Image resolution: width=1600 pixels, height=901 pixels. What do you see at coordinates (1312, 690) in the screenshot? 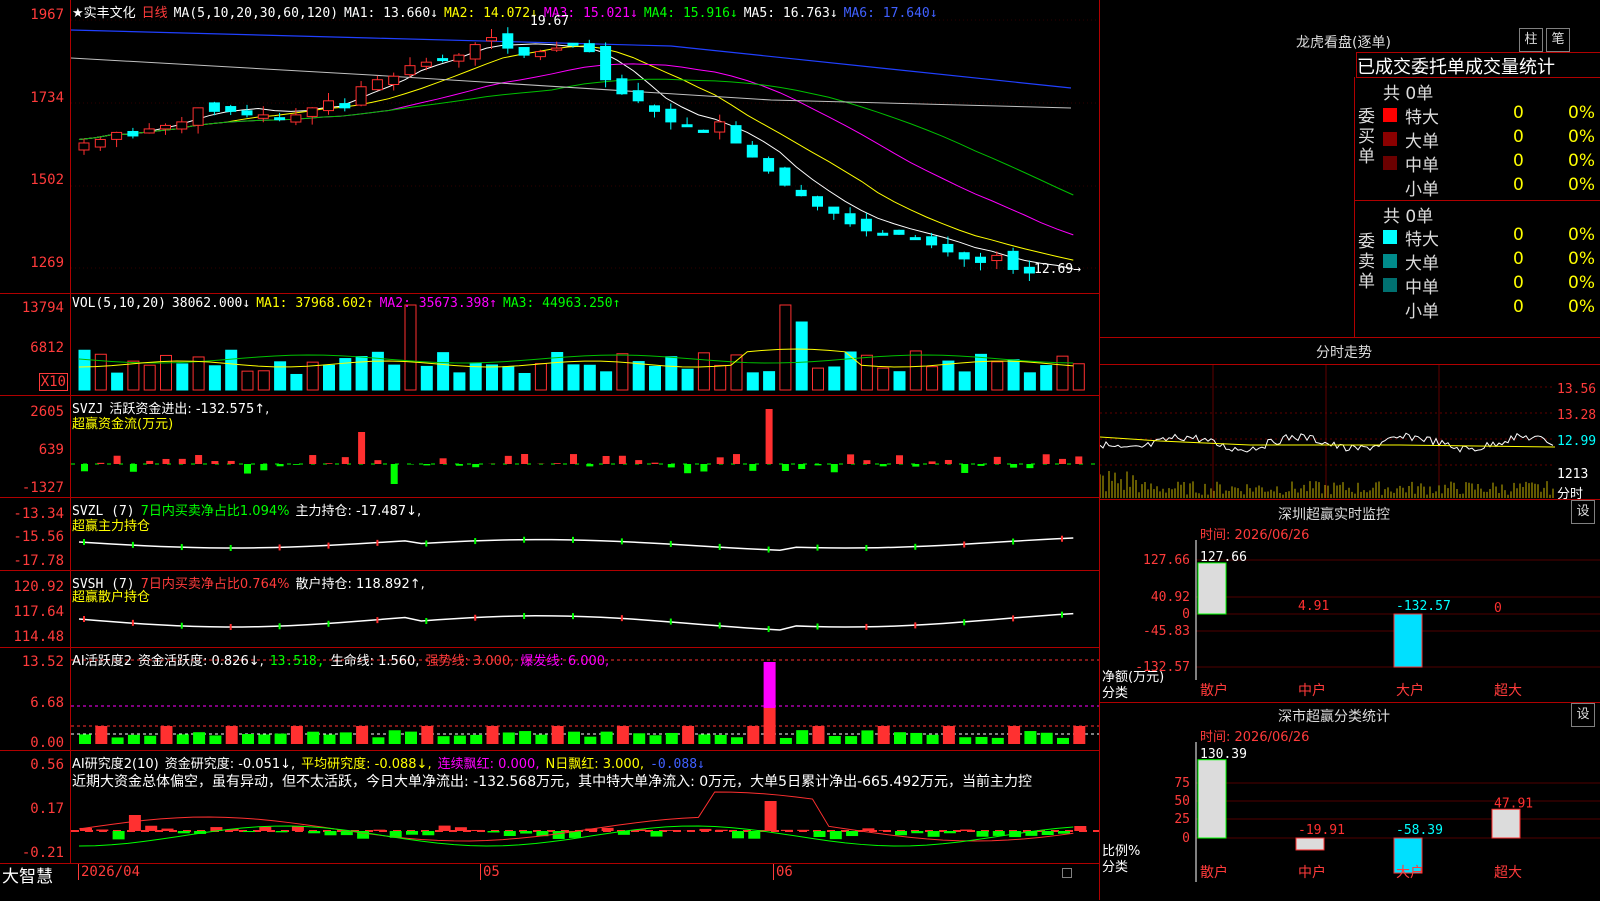
I see `category-label: 中户` at bounding box center [1312, 690].